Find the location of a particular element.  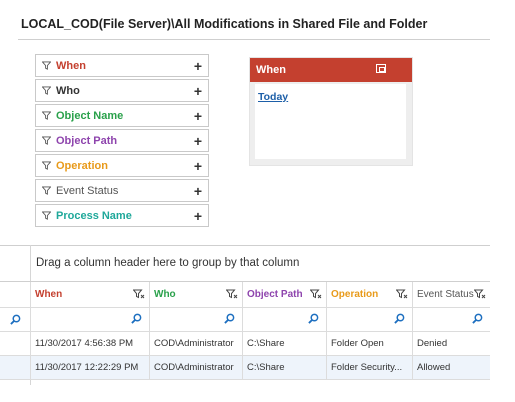

title-divider is located at coordinates (254, 39).